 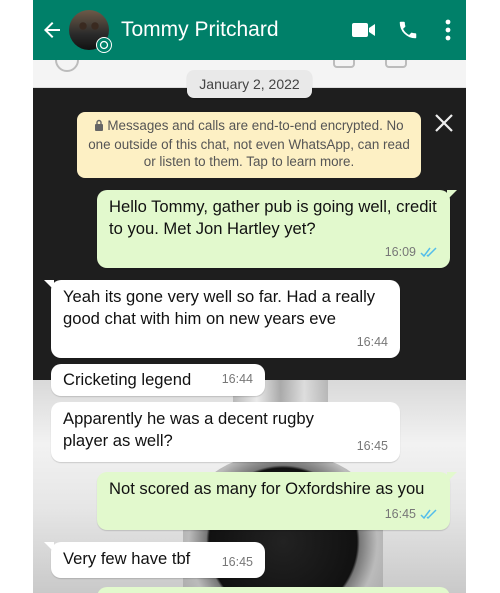 I want to click on chat-header: Tommy Pritchard, so click(x=249, y=30).